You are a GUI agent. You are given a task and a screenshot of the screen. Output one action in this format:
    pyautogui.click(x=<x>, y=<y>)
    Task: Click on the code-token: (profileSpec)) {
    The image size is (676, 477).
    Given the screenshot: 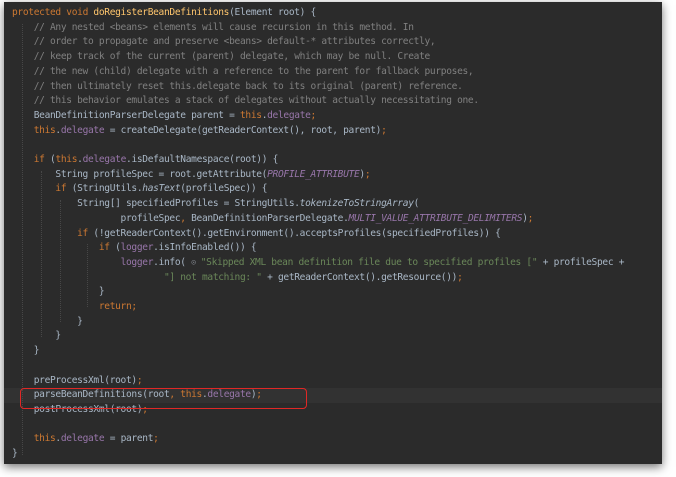 What is the action you would take?
    pyautogui.click(x=224, y=189)
    